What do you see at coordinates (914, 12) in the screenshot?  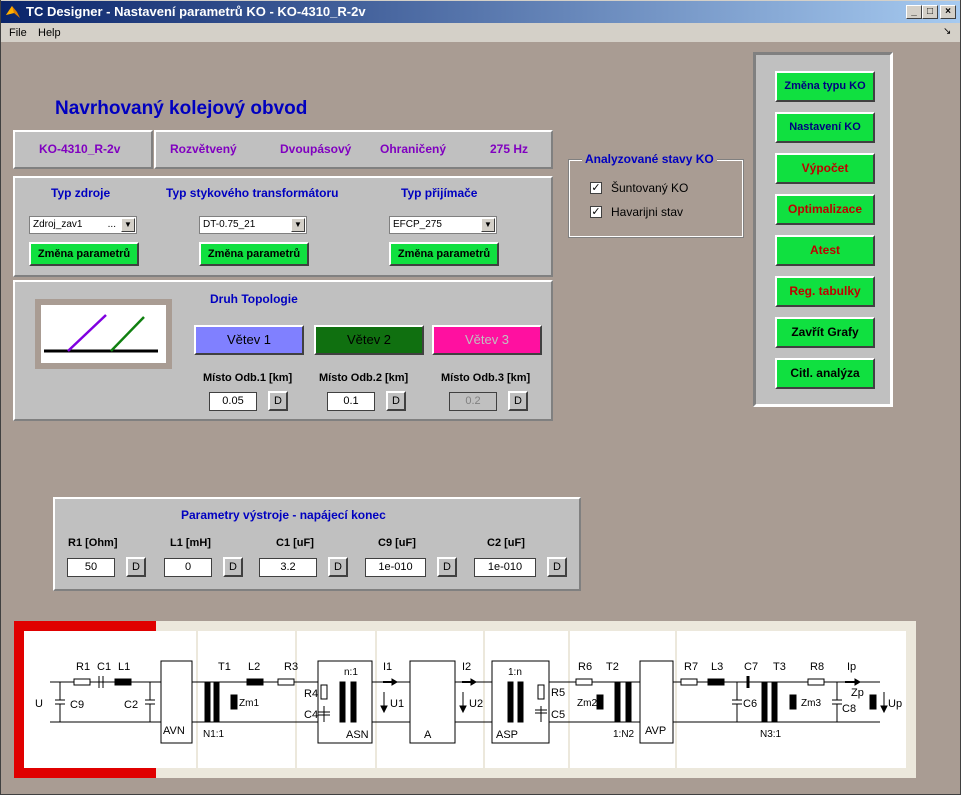 I see `minimize-button: _` at bounding box center [914, 12].